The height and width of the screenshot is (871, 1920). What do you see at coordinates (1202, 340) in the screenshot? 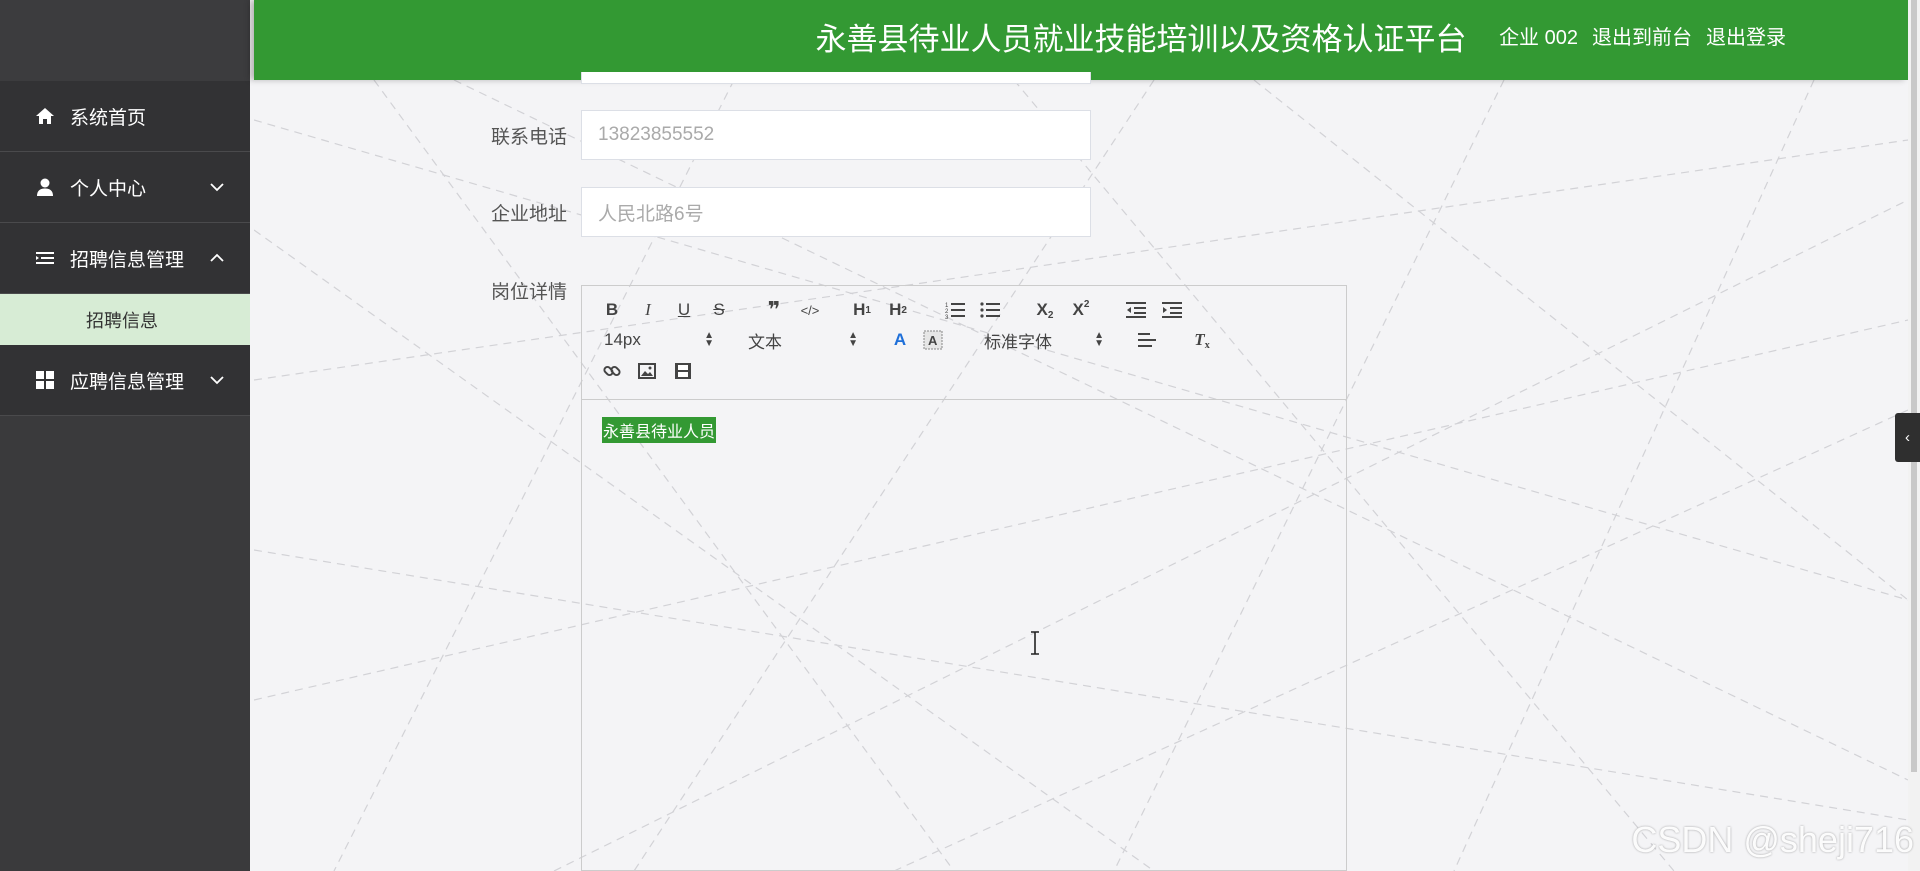
I see `clear-format-icon: Tx` at bounding box center [1202, 340].